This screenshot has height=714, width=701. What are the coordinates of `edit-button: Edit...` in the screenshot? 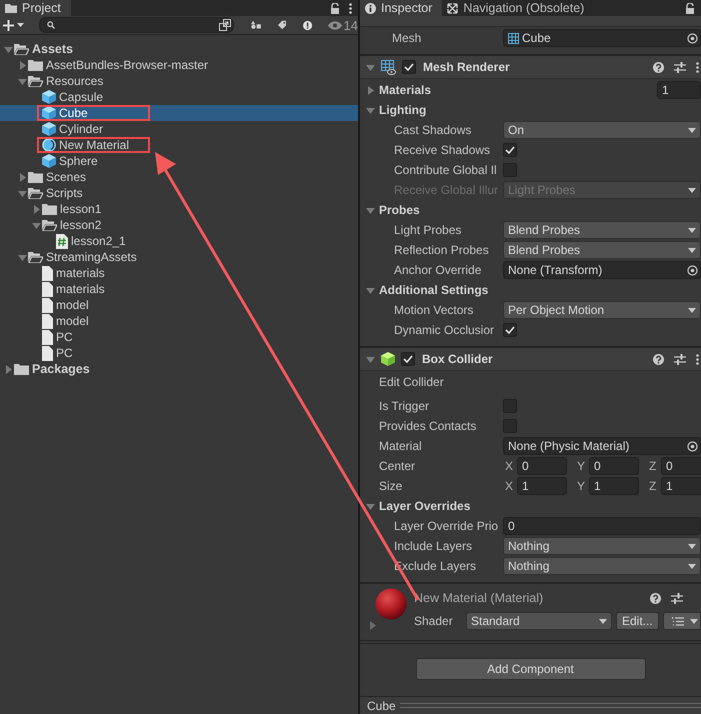 It's located at (637, 621).